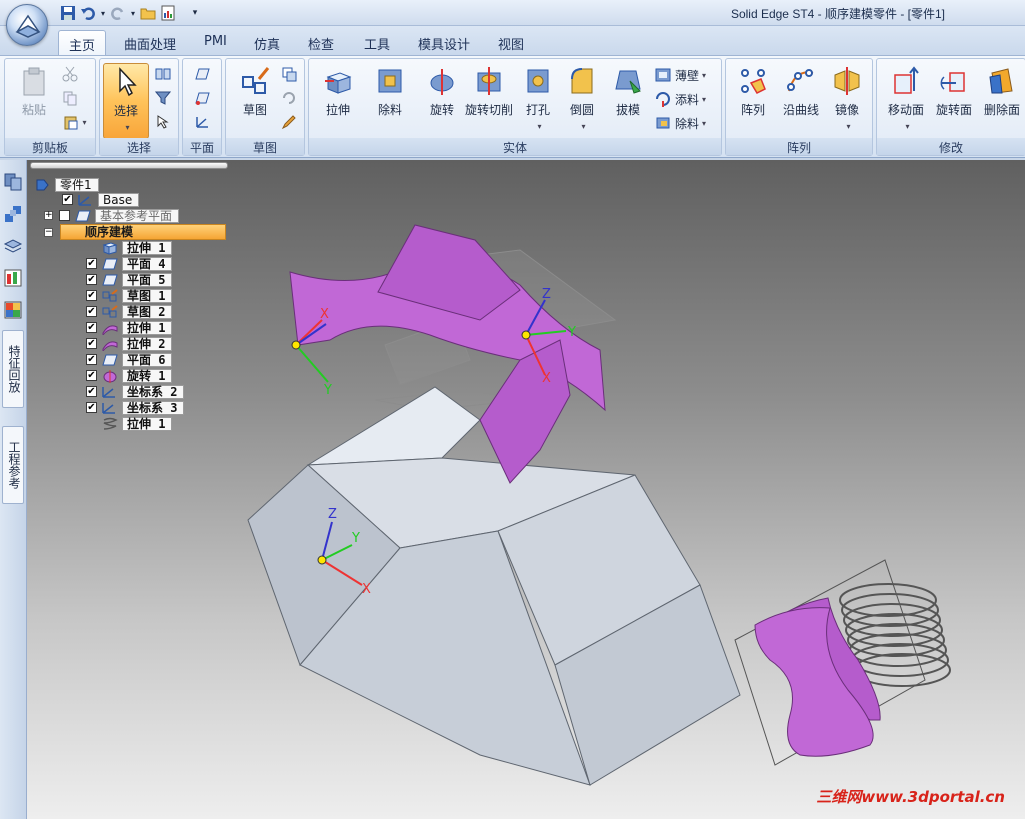  I want to click on customize-qat-icon: ▾, so click(195, 13).